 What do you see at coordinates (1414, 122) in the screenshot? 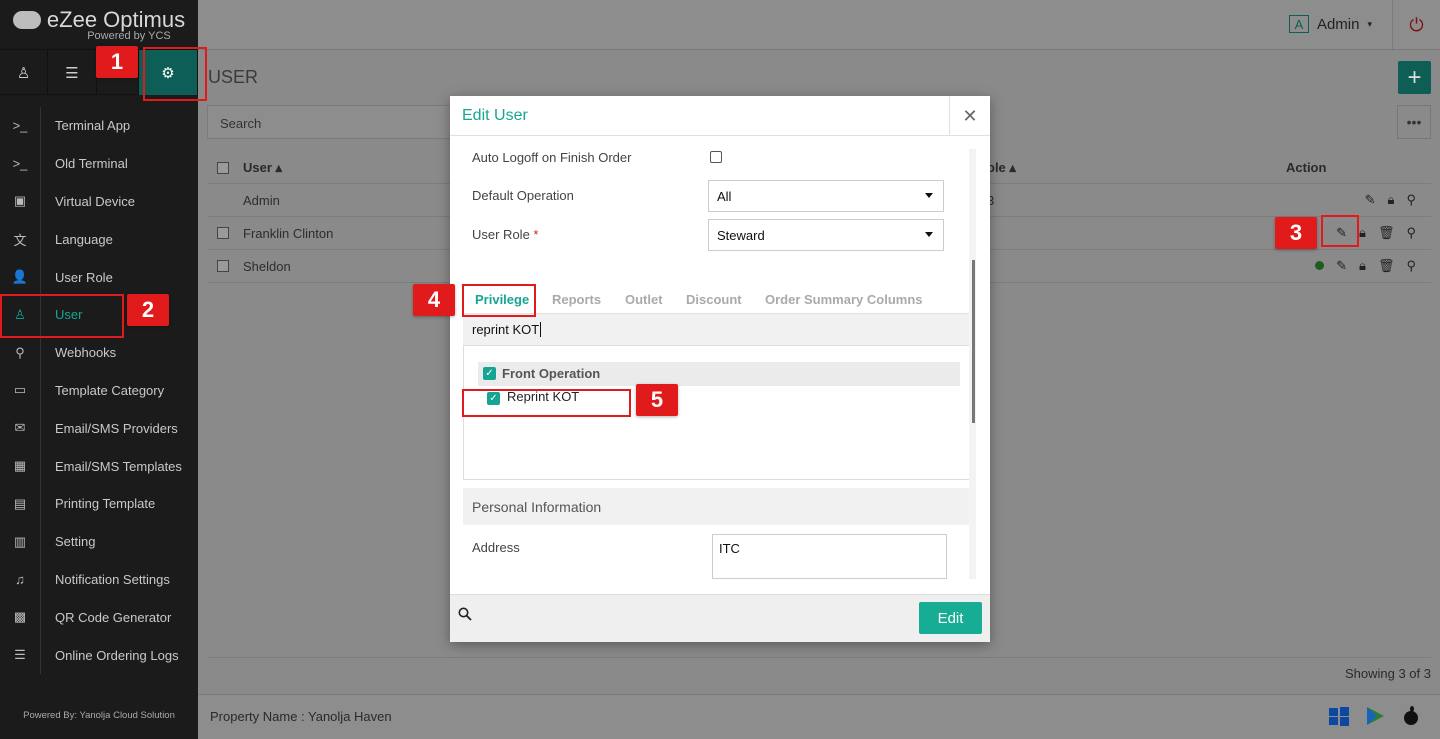
I see `more-options-button: •••` at bounding box center [1414, 122].